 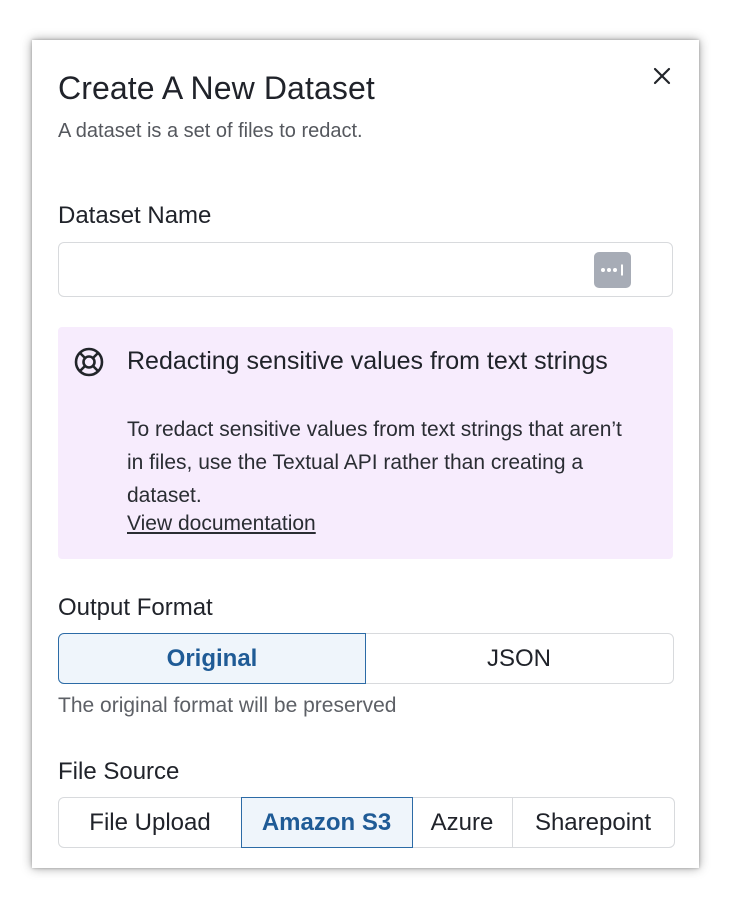 I want to click on dataset-name-field-wrapper, so click(x=365, y=269).